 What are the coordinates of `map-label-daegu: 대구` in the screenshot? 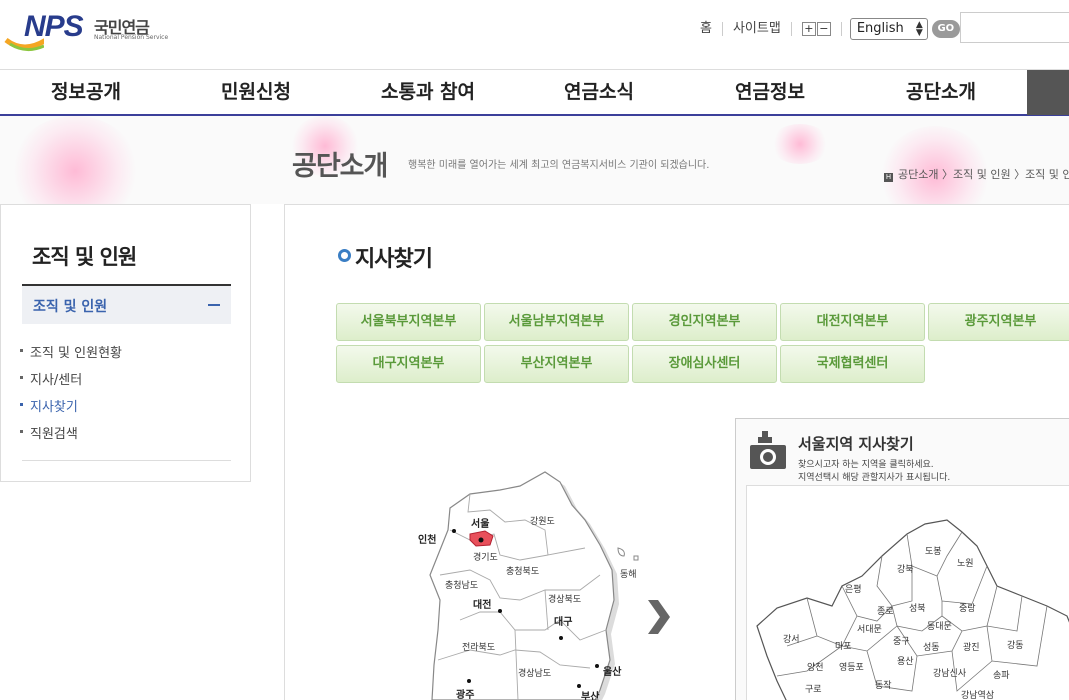 It's located at (563, 620).